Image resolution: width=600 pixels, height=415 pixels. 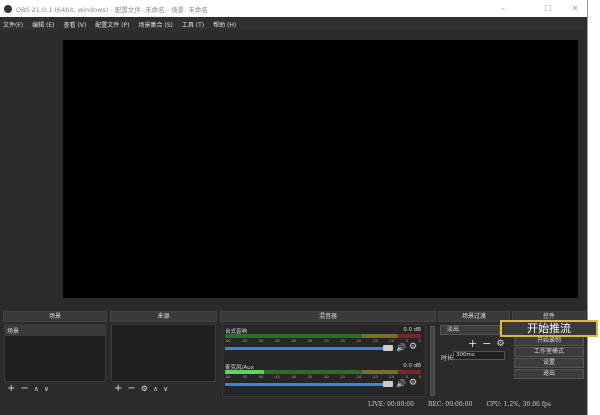 I want to click on sources-list, so click(x=163, y=353).